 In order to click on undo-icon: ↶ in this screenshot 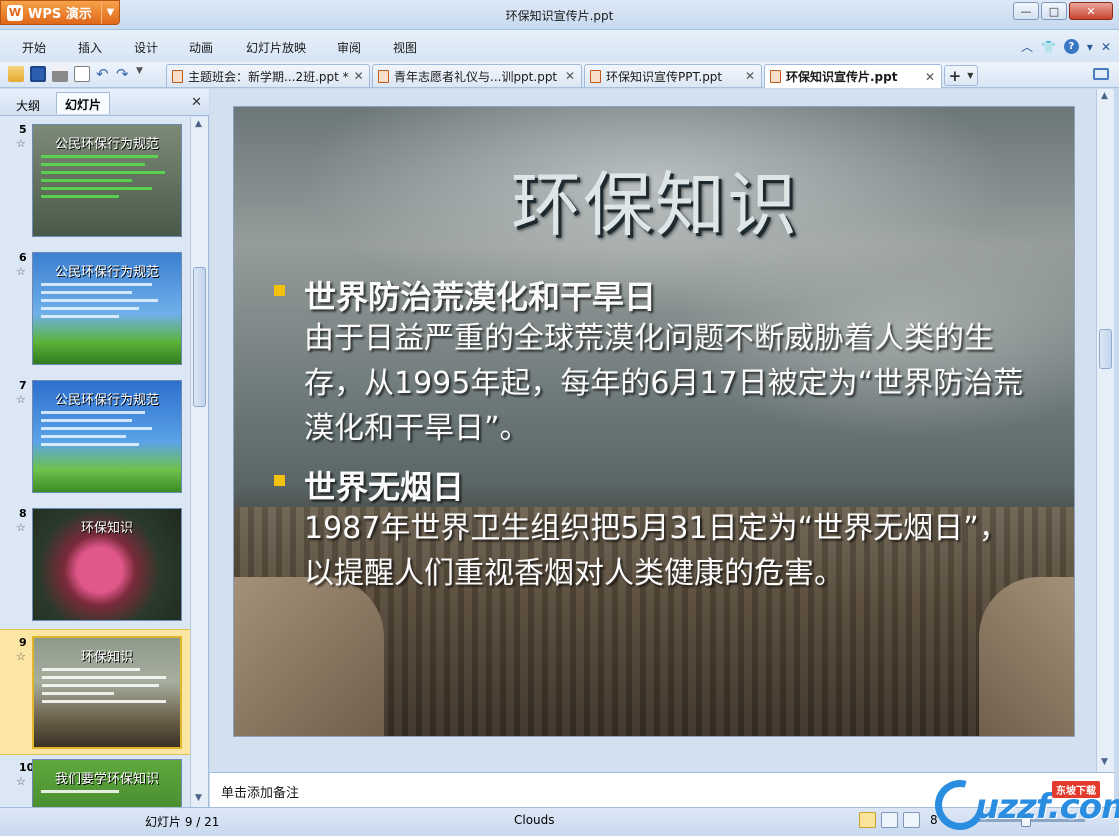, I will do `click(103, 74)`.